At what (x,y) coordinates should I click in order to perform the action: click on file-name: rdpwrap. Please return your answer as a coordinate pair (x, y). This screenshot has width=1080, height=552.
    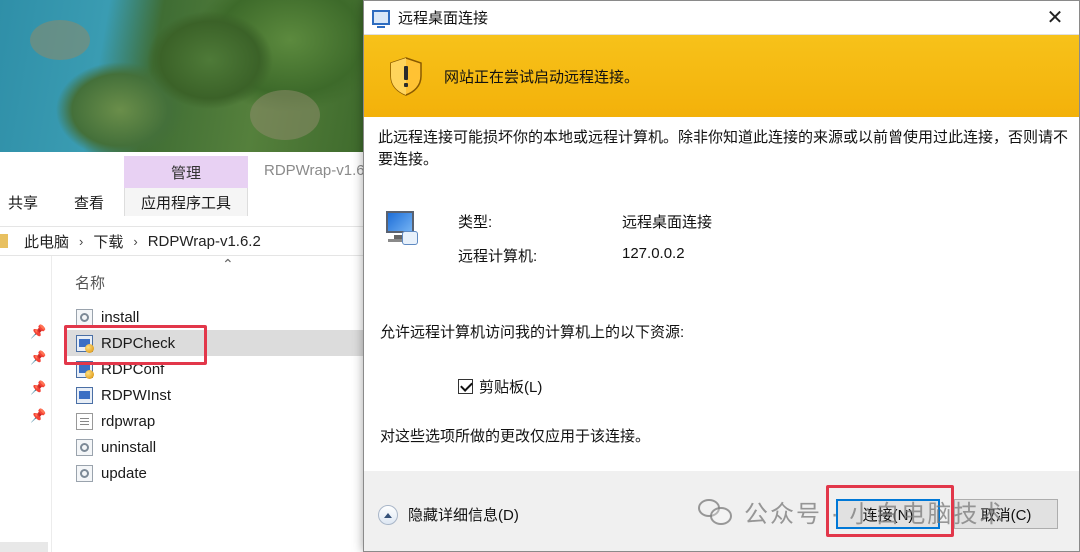
    Looking at the image, I should click on (128, 421).